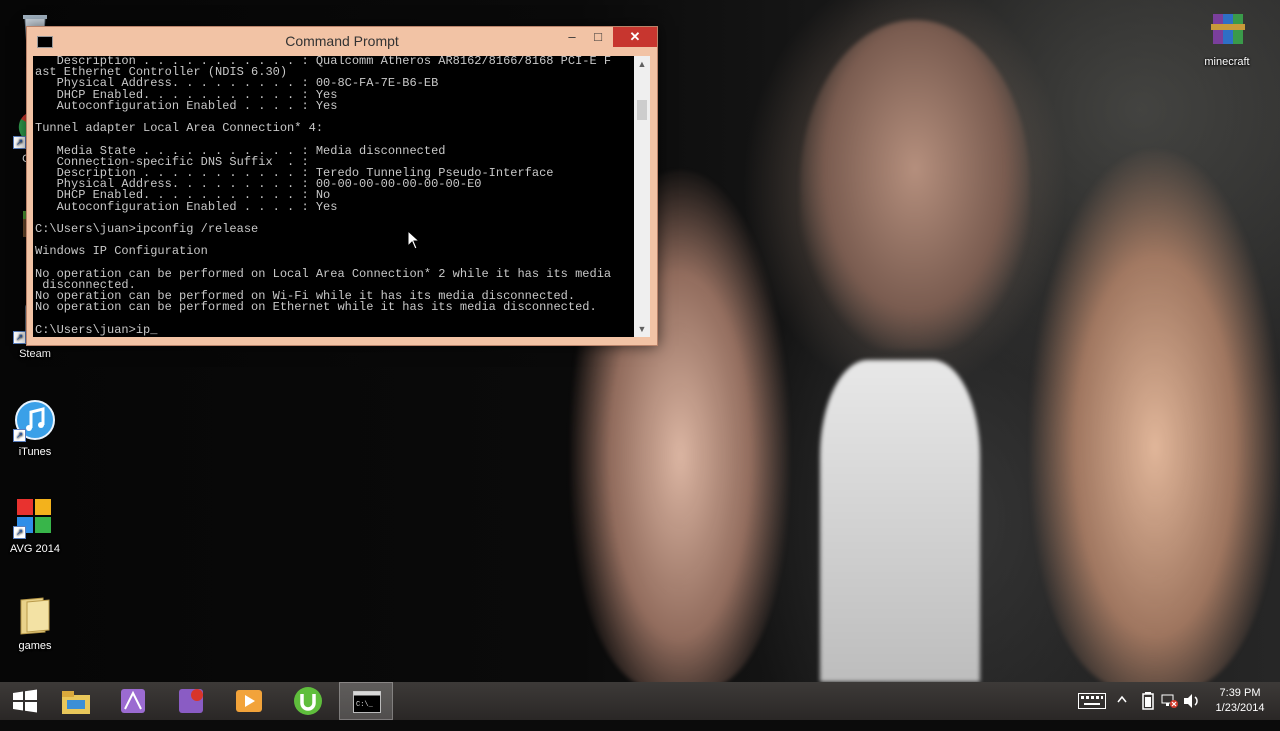 The width and height of the screenshot is (1280, 731). I want to click on minimize-button: –, so click(572, 37).